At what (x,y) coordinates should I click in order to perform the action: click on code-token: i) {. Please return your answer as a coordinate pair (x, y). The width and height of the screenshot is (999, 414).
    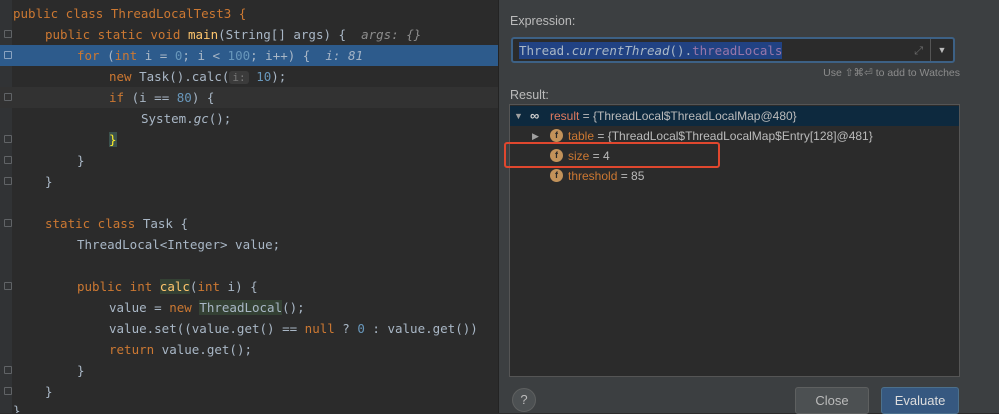
    Looking at the image, I should click on (239, 286).